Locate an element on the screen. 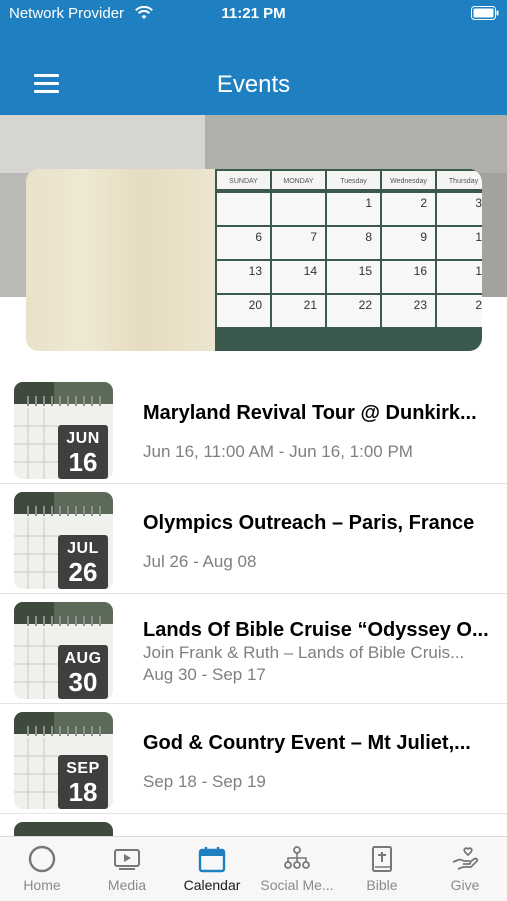  tab-home: Home is located at coordinates (42, 869).